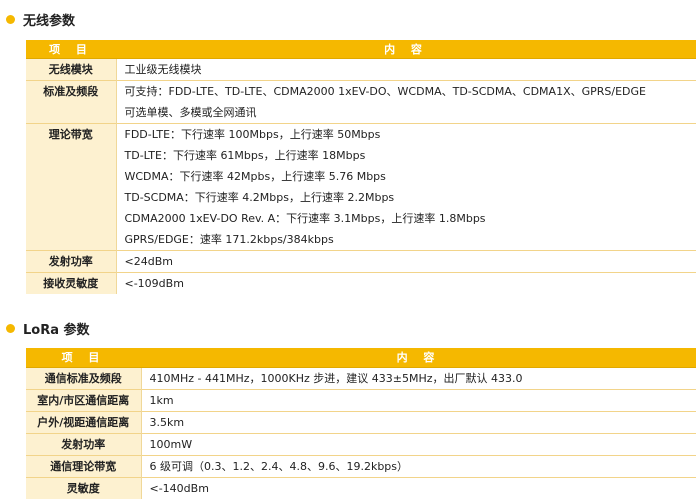 This screenshot has width=700, height=500. I want to click on table-row: 室内/市区通信距离 1km, so click(361, 399).